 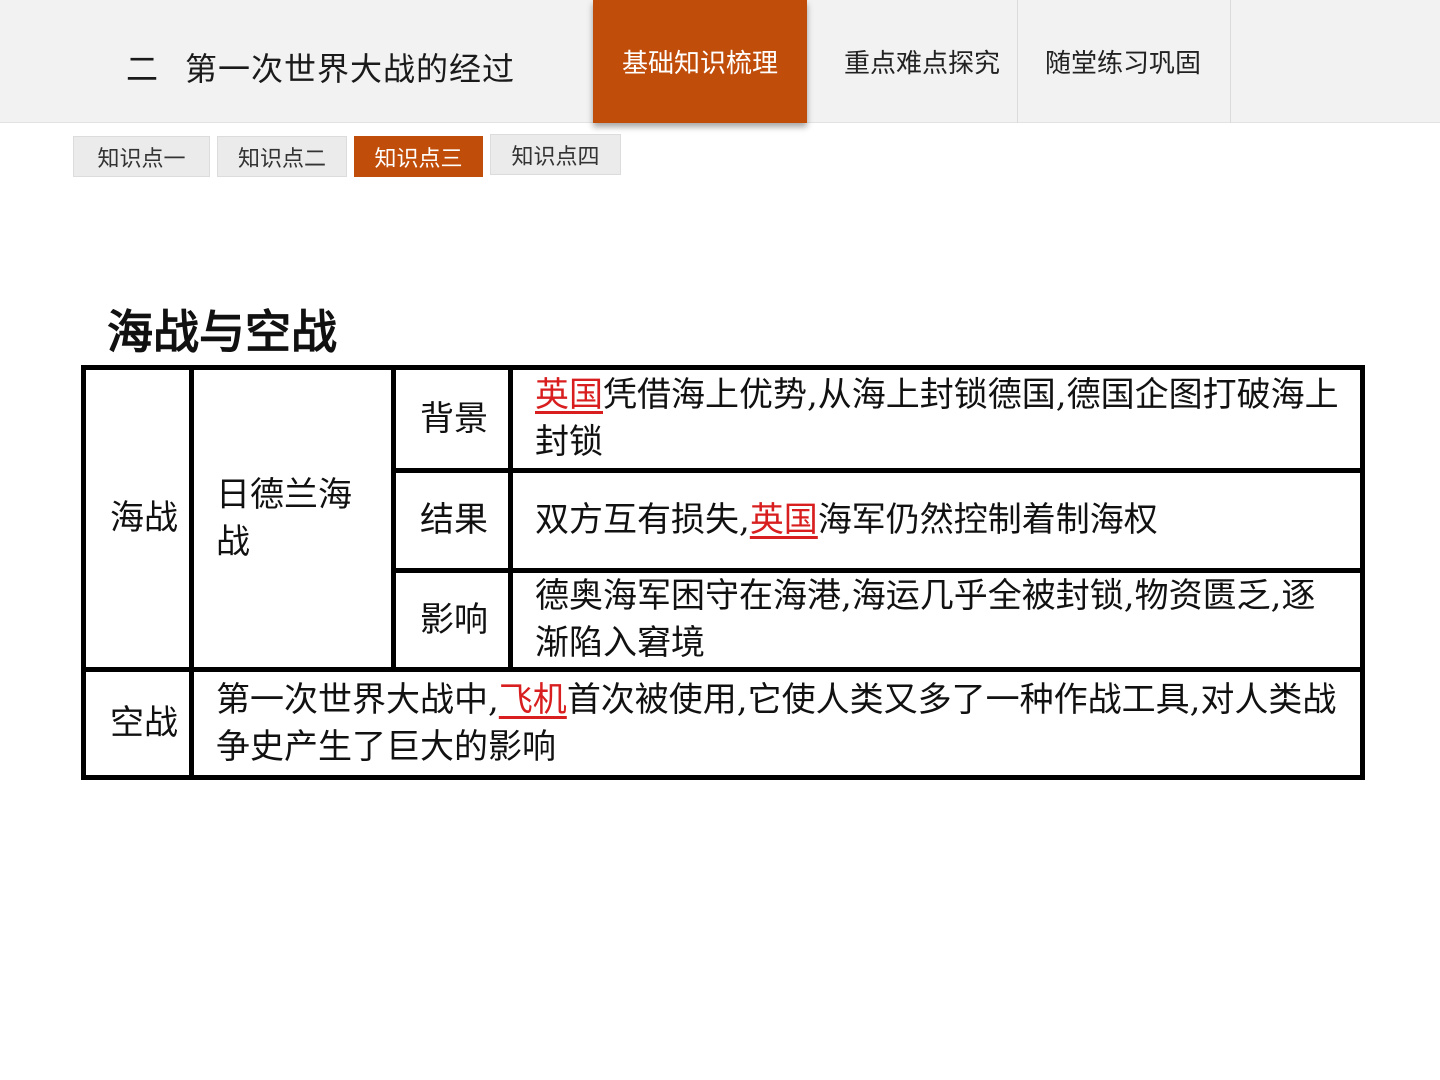 I want to click on lesson-number: 二, so click(x=143, y=69).